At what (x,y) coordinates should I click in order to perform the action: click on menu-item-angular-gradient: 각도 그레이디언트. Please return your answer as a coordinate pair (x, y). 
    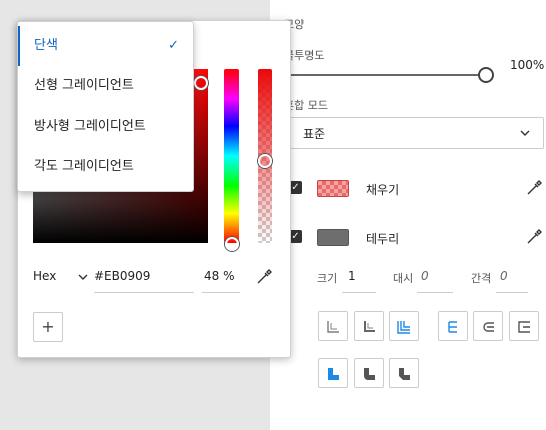
    Looking at the image, I should click on (105, 167).